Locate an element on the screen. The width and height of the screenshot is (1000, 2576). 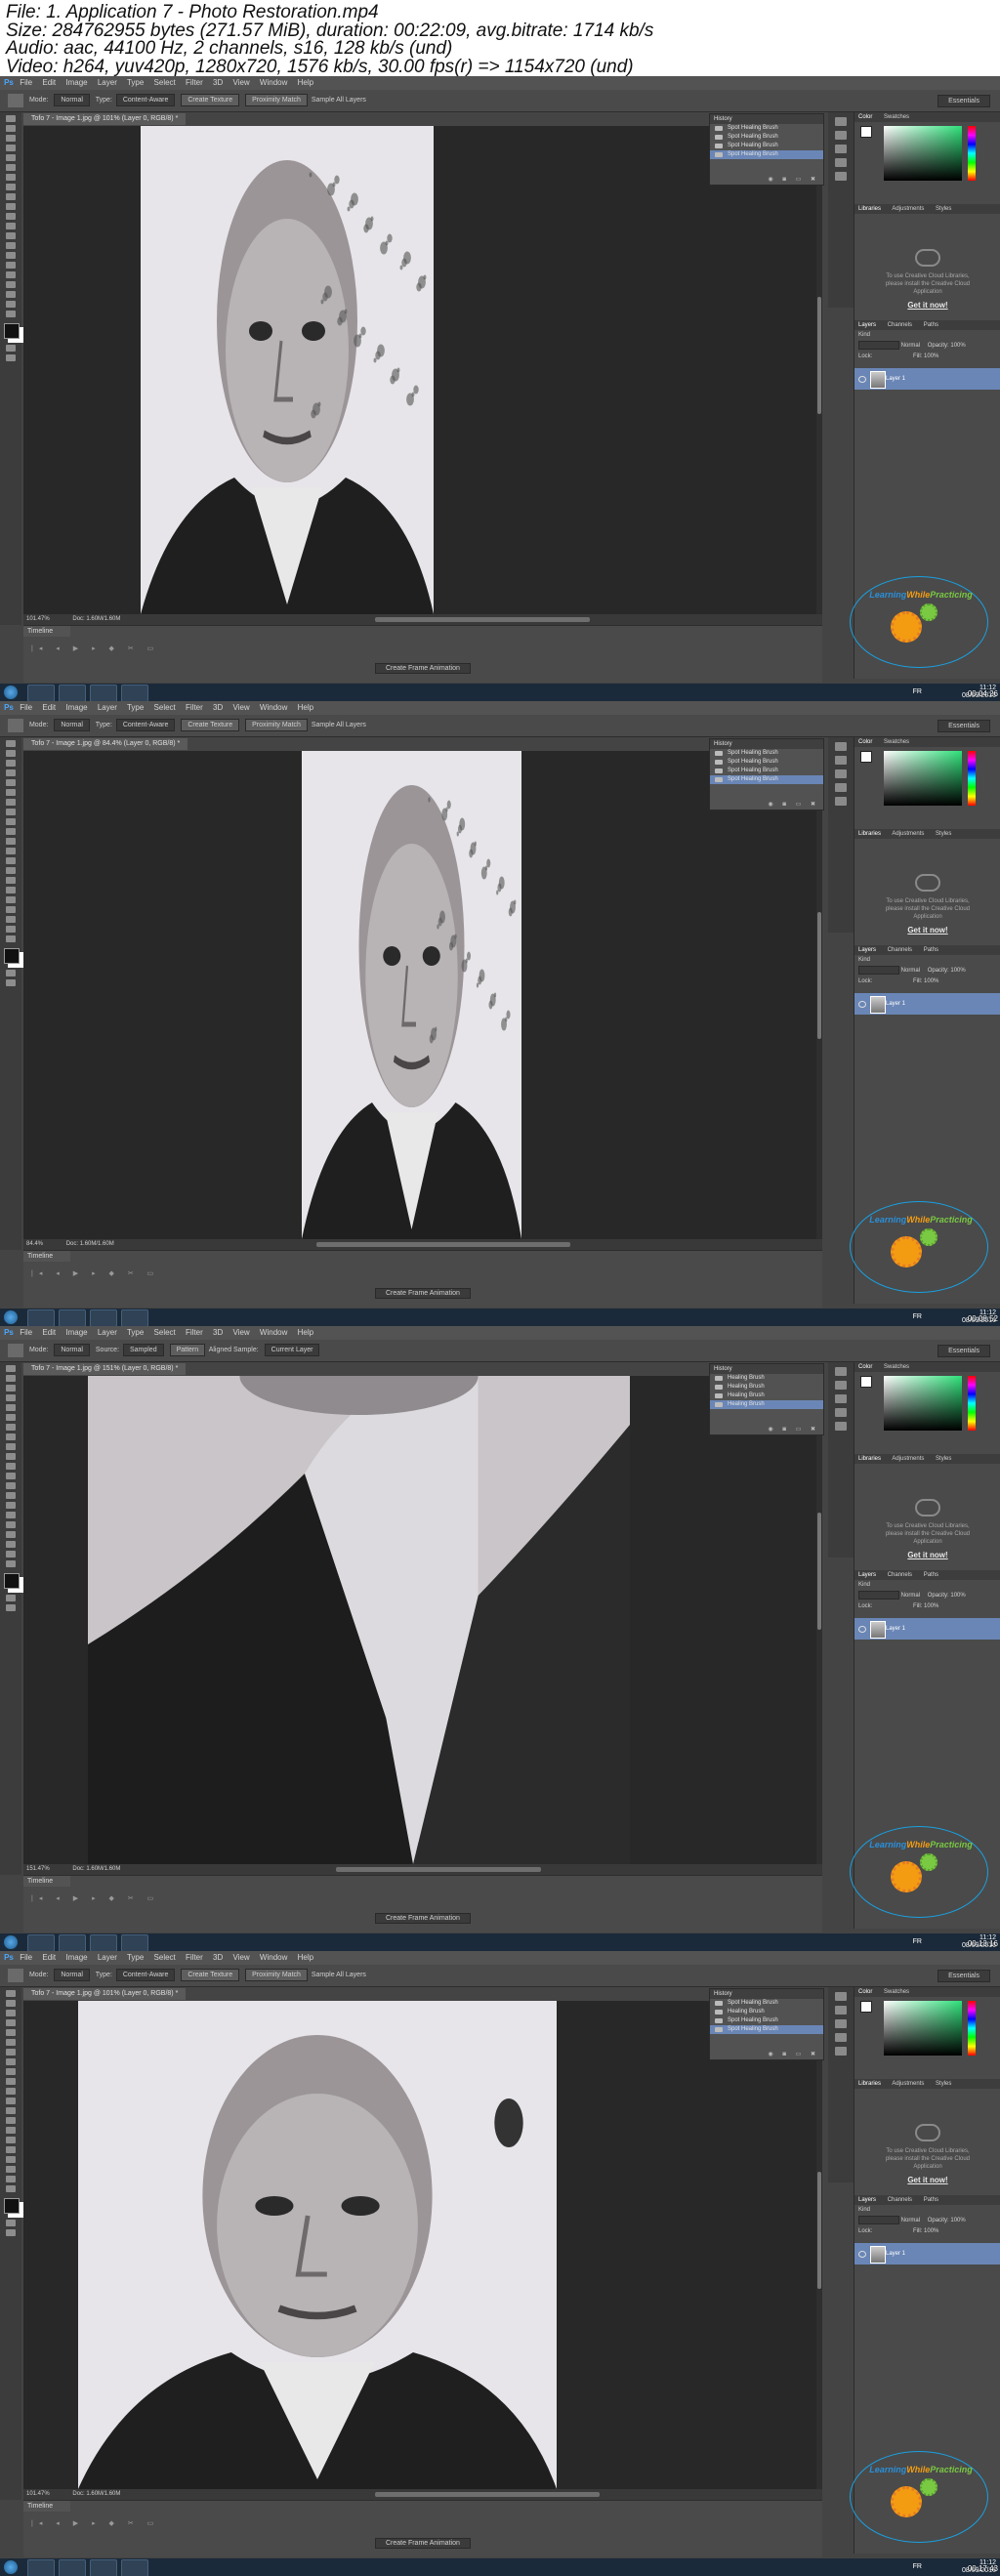
menu-3d: 3D is located at coordinates (218, 1333).